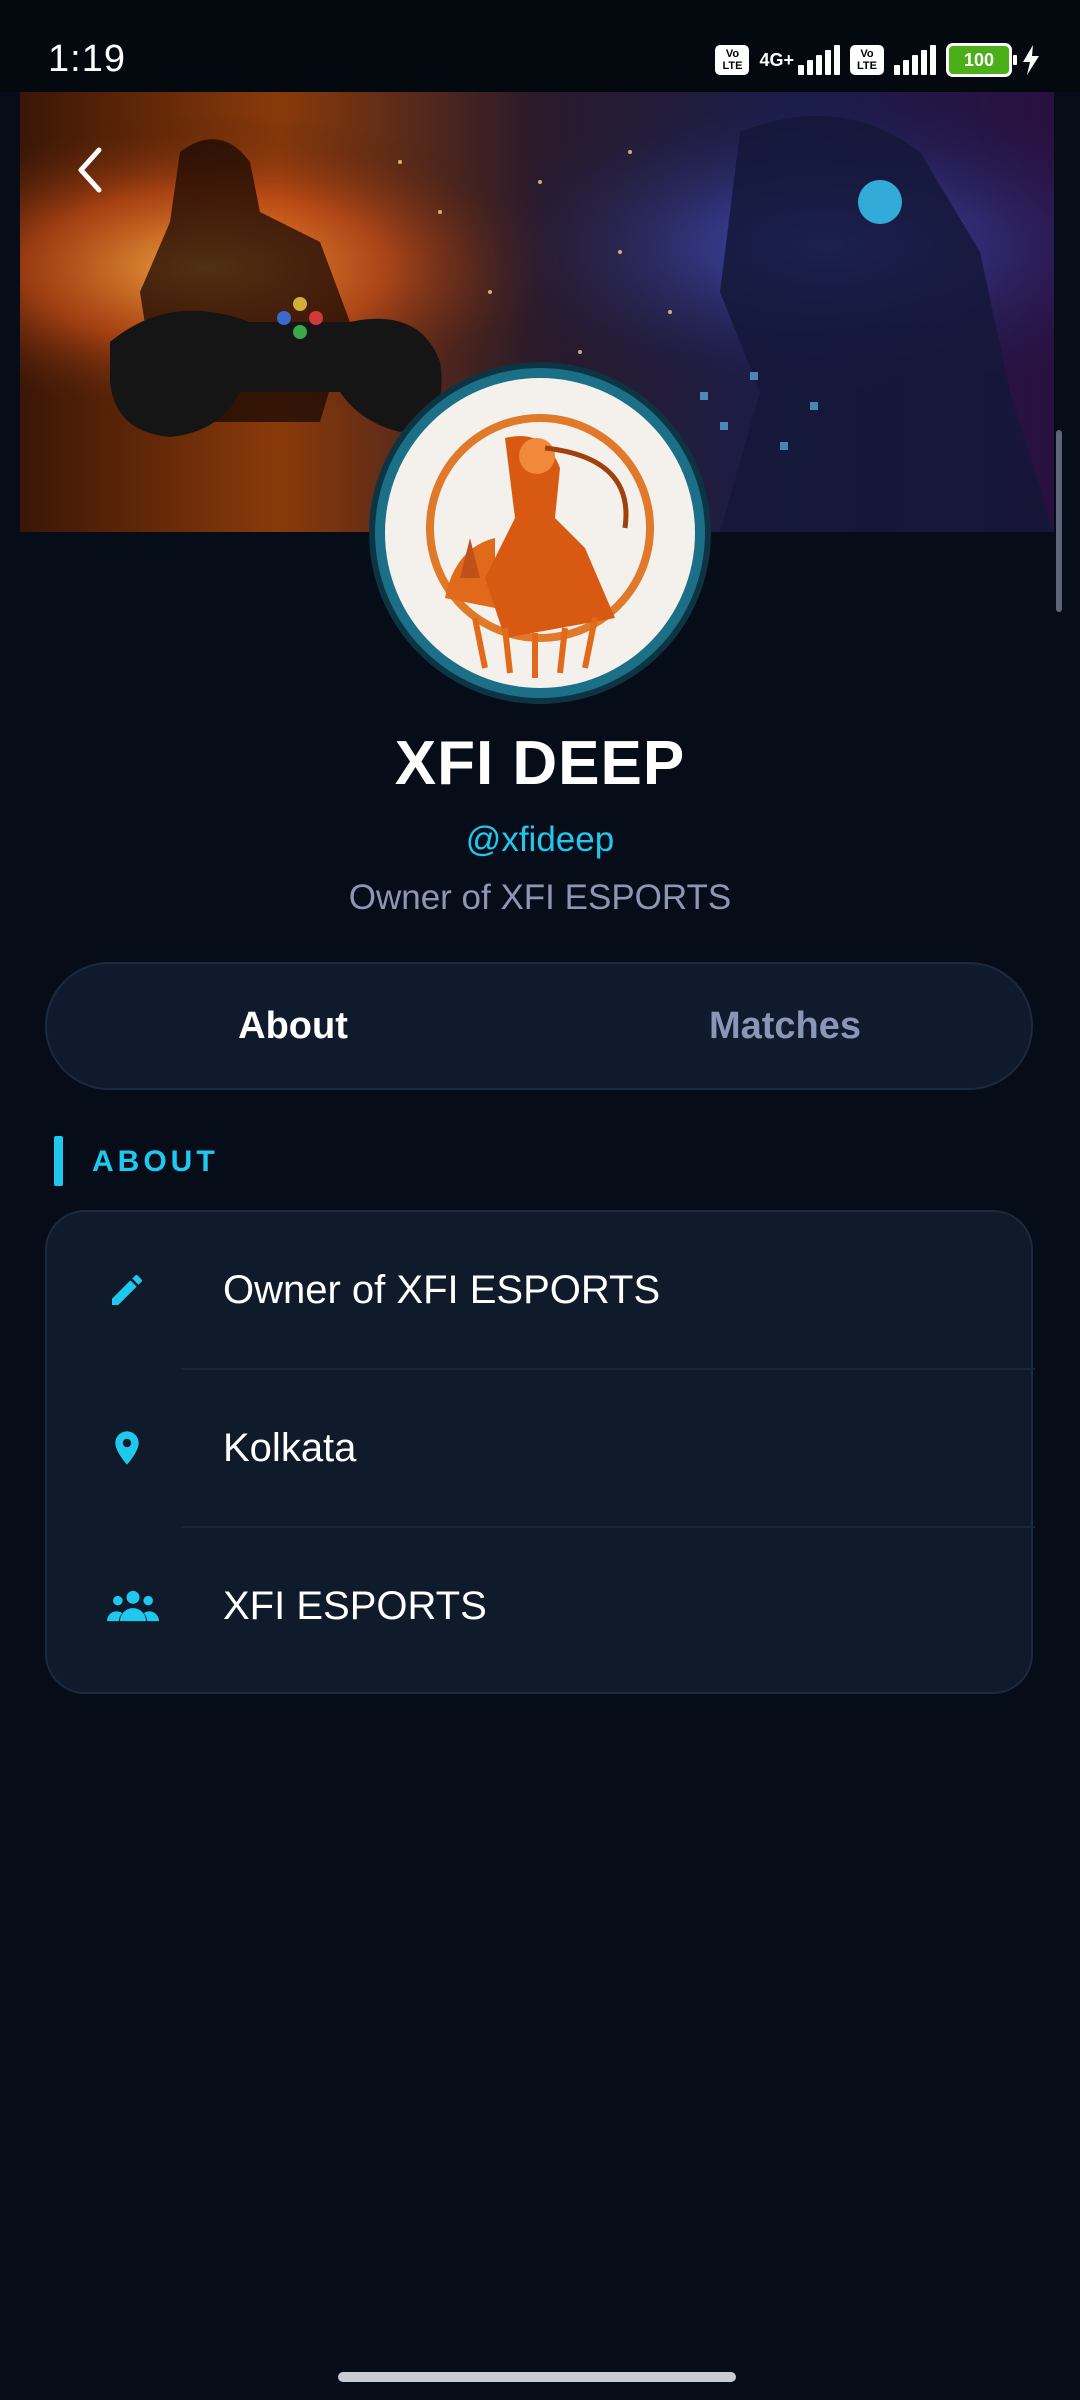  I want to click on scrollbar, so click(1059, 521).